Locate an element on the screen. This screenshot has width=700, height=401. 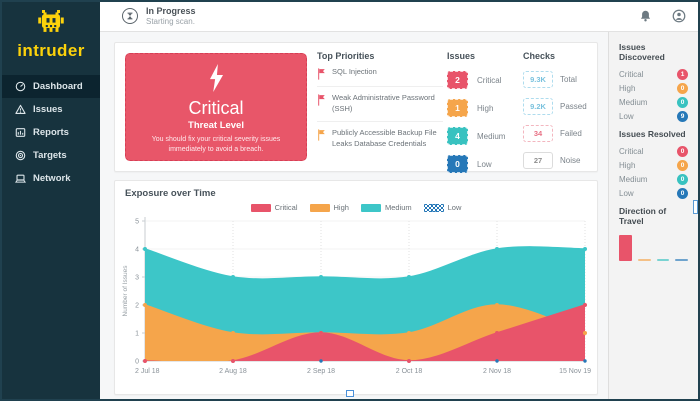
gauge-icon is located at coordinates (20, 86).